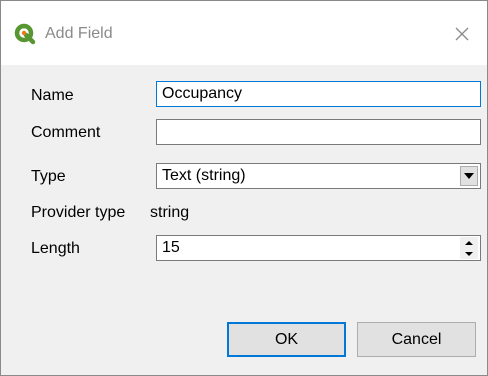 The width and height of the screenshot is (488, 376). Describe the element at coordinates (469, 176) in the screenshot. I see `chevron-down-icon` at that location.